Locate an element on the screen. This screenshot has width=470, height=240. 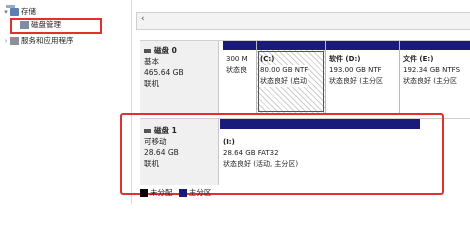
legend-unallocated: 未分配 is located at coordinates (161, 192).